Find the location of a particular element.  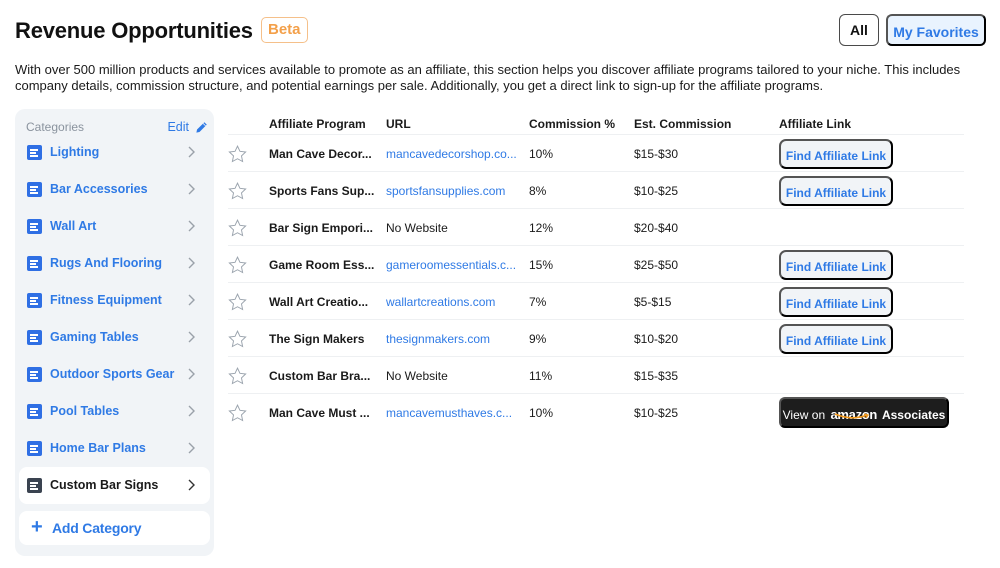

sidebar-item: Pool Tables is located at coordinates (114, 411).